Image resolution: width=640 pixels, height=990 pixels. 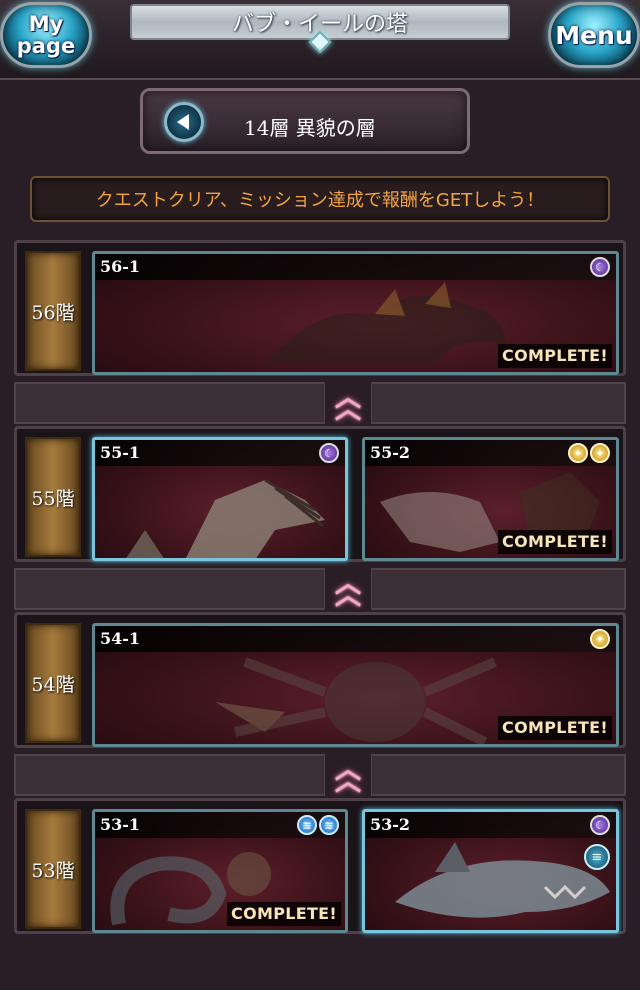 What do you see at coordinates (490, 825) in the screenshot?
I see `quest-id: 53-2` at bounding box center [490, 825].